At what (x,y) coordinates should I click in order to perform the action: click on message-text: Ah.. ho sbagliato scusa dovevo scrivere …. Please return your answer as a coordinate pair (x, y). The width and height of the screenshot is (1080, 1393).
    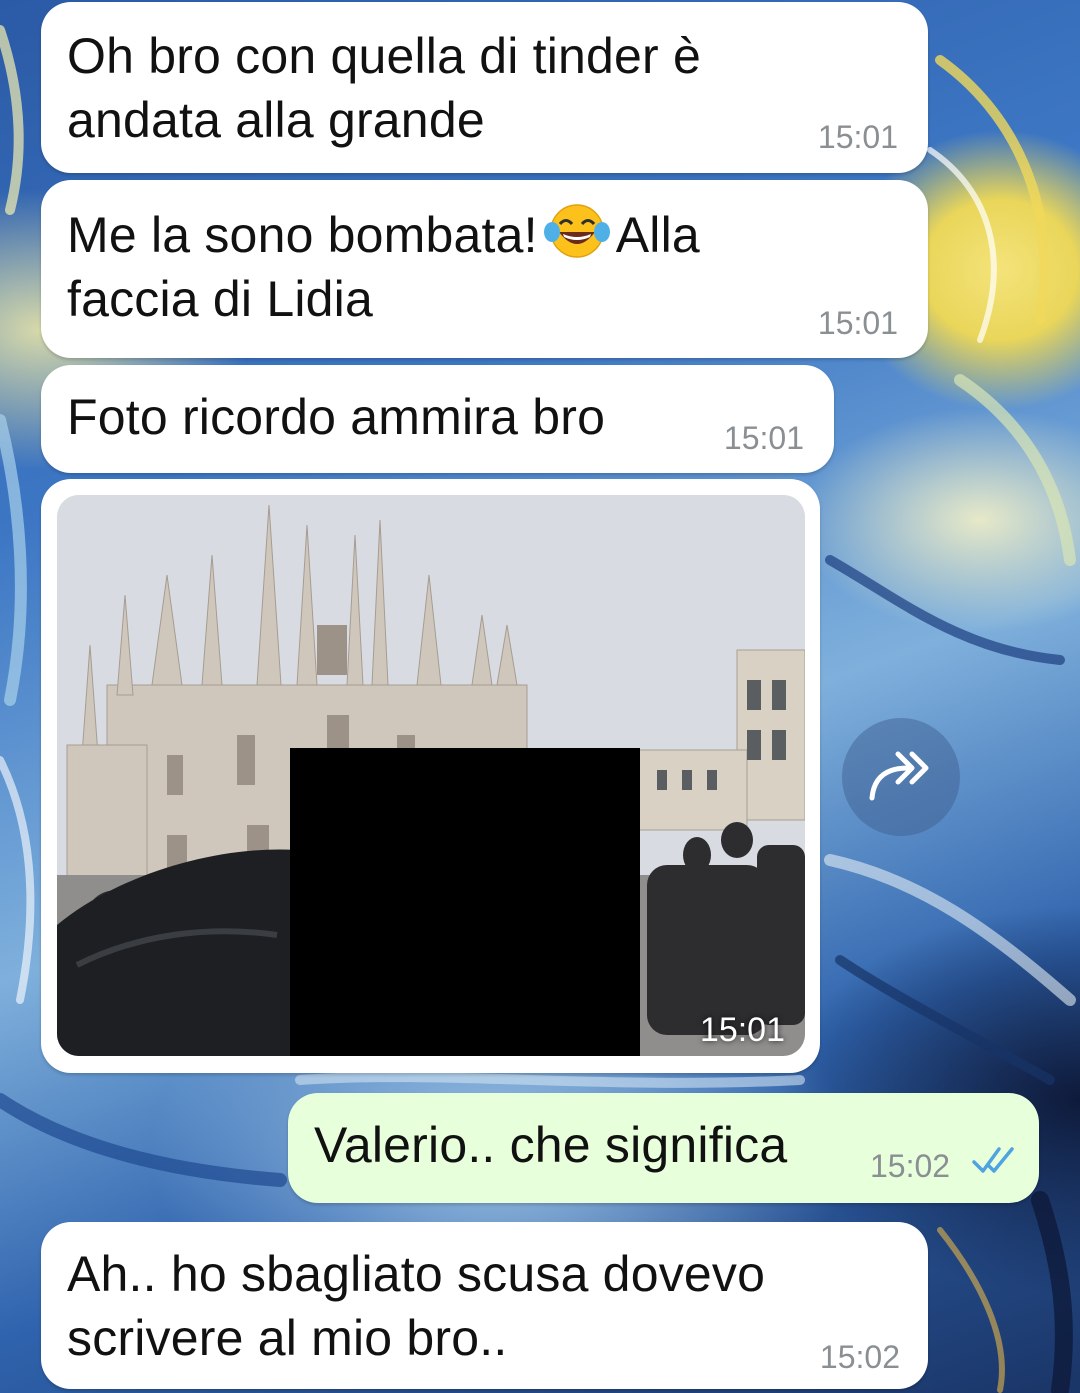
    Looking at the image, I should click on (416, 1306).